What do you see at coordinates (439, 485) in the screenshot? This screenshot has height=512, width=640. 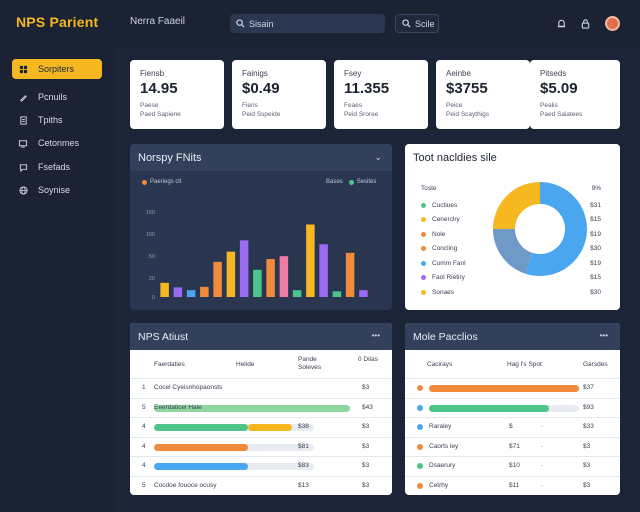 I see `row-name: Cetrhy` at bounding box center [439, 485].